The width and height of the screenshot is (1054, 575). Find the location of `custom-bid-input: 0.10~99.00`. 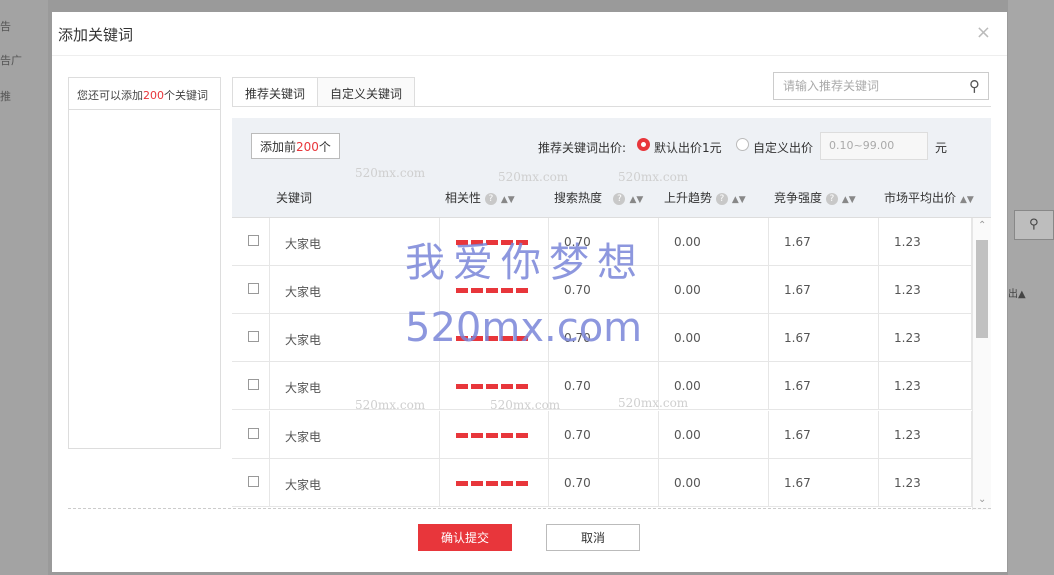

custom-bid-input: 0.10~99.00 is located at coordinates (874, 146).